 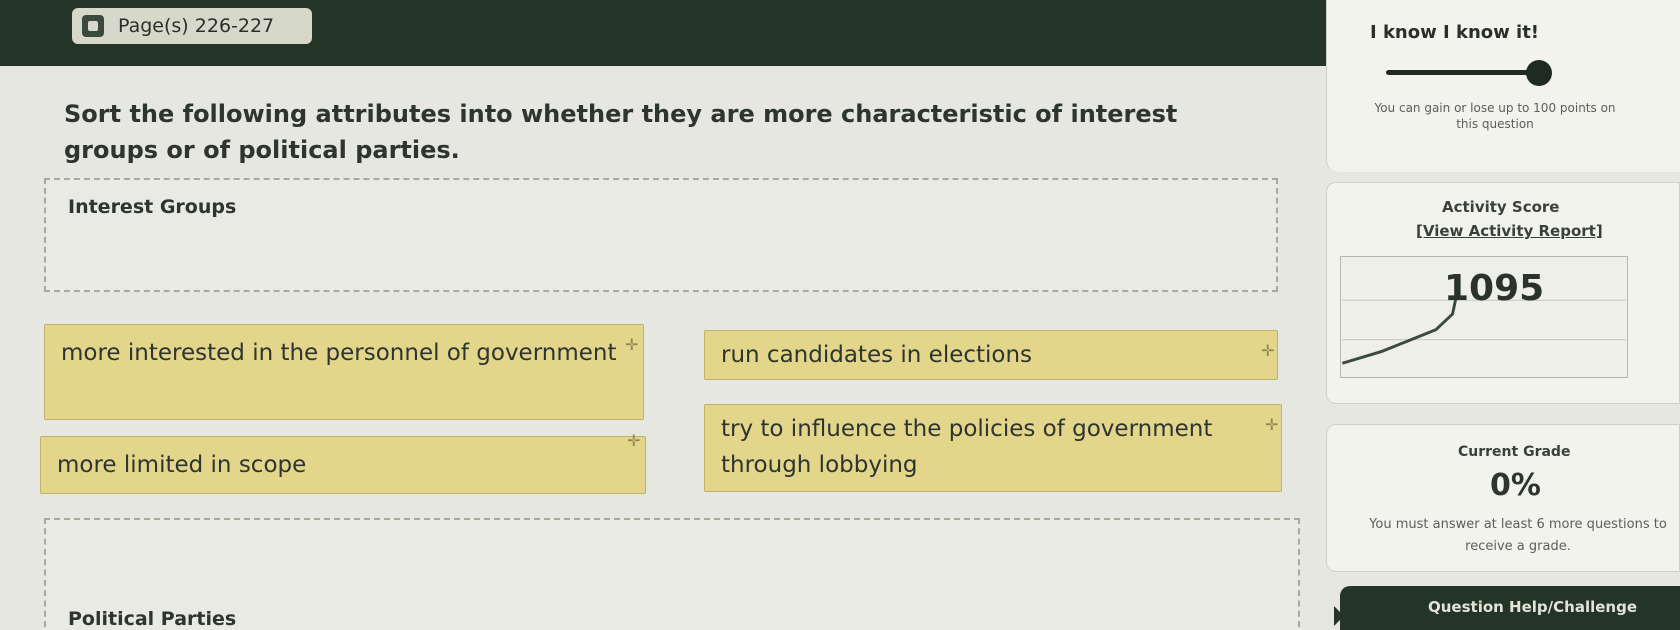 What do you see at coordinates (1532, 607) in the screenshot?
I see `question-help-label: Question Help/Challenge` at bounding box center [1532, 607].